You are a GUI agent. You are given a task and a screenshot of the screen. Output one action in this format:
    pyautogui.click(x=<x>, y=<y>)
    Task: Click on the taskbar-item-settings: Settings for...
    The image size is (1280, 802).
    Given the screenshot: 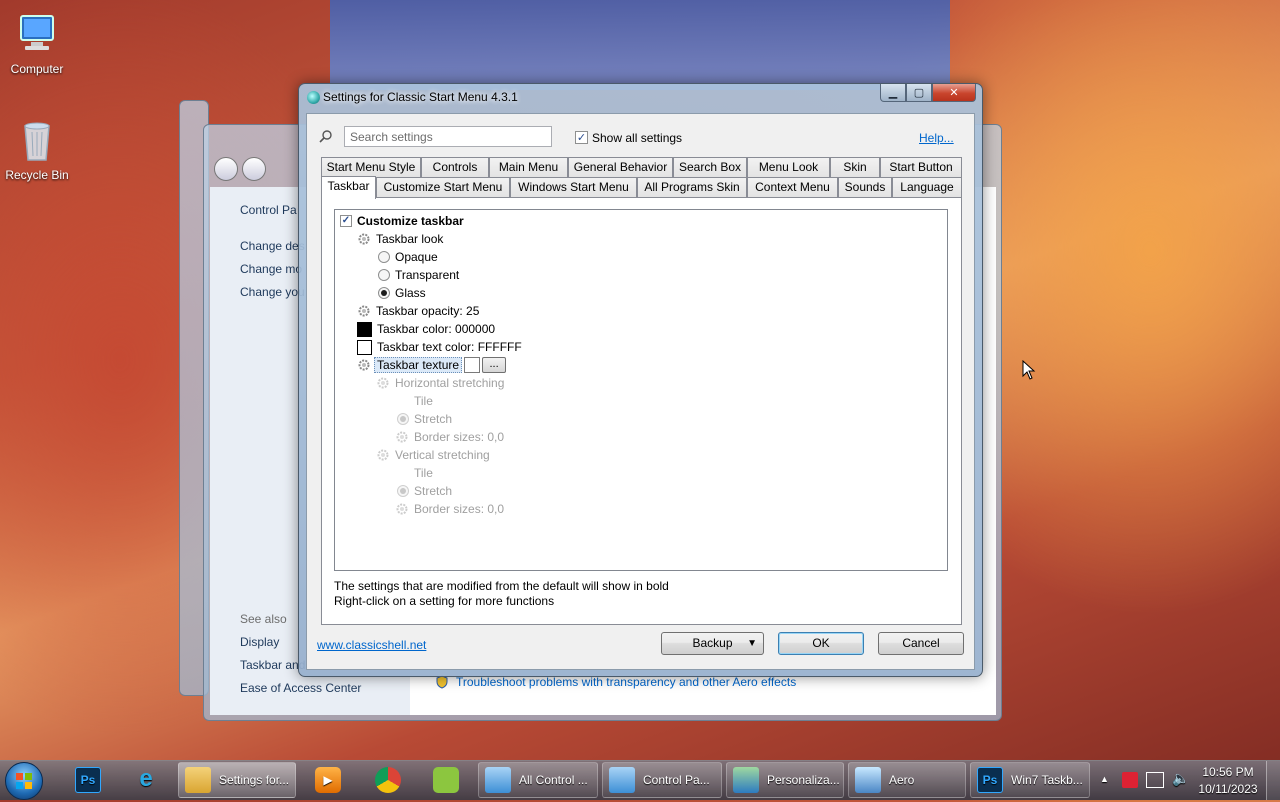 What is the action you would take?
    pyautogui.click(x=237, y=780)
    